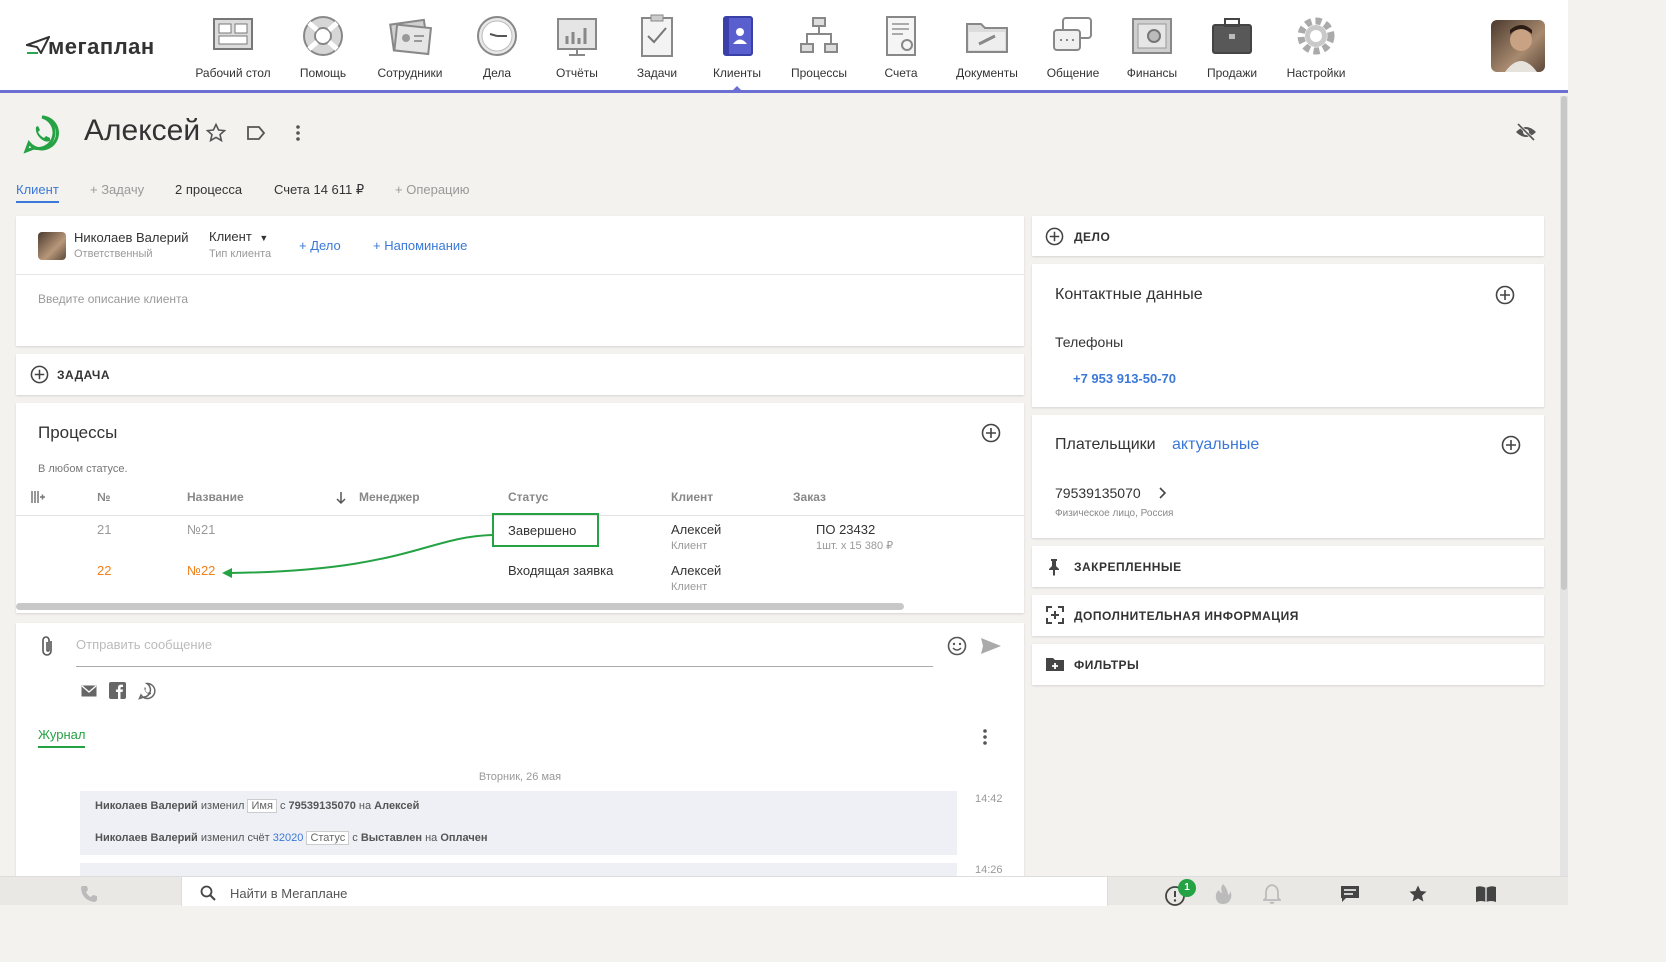 The height and width of the screenshot is (962, 1666). What do you see at coordinates (504, 652) in the screenshot?
I see `message-input: Отправить сообщение` at bounding box center [504, 652].